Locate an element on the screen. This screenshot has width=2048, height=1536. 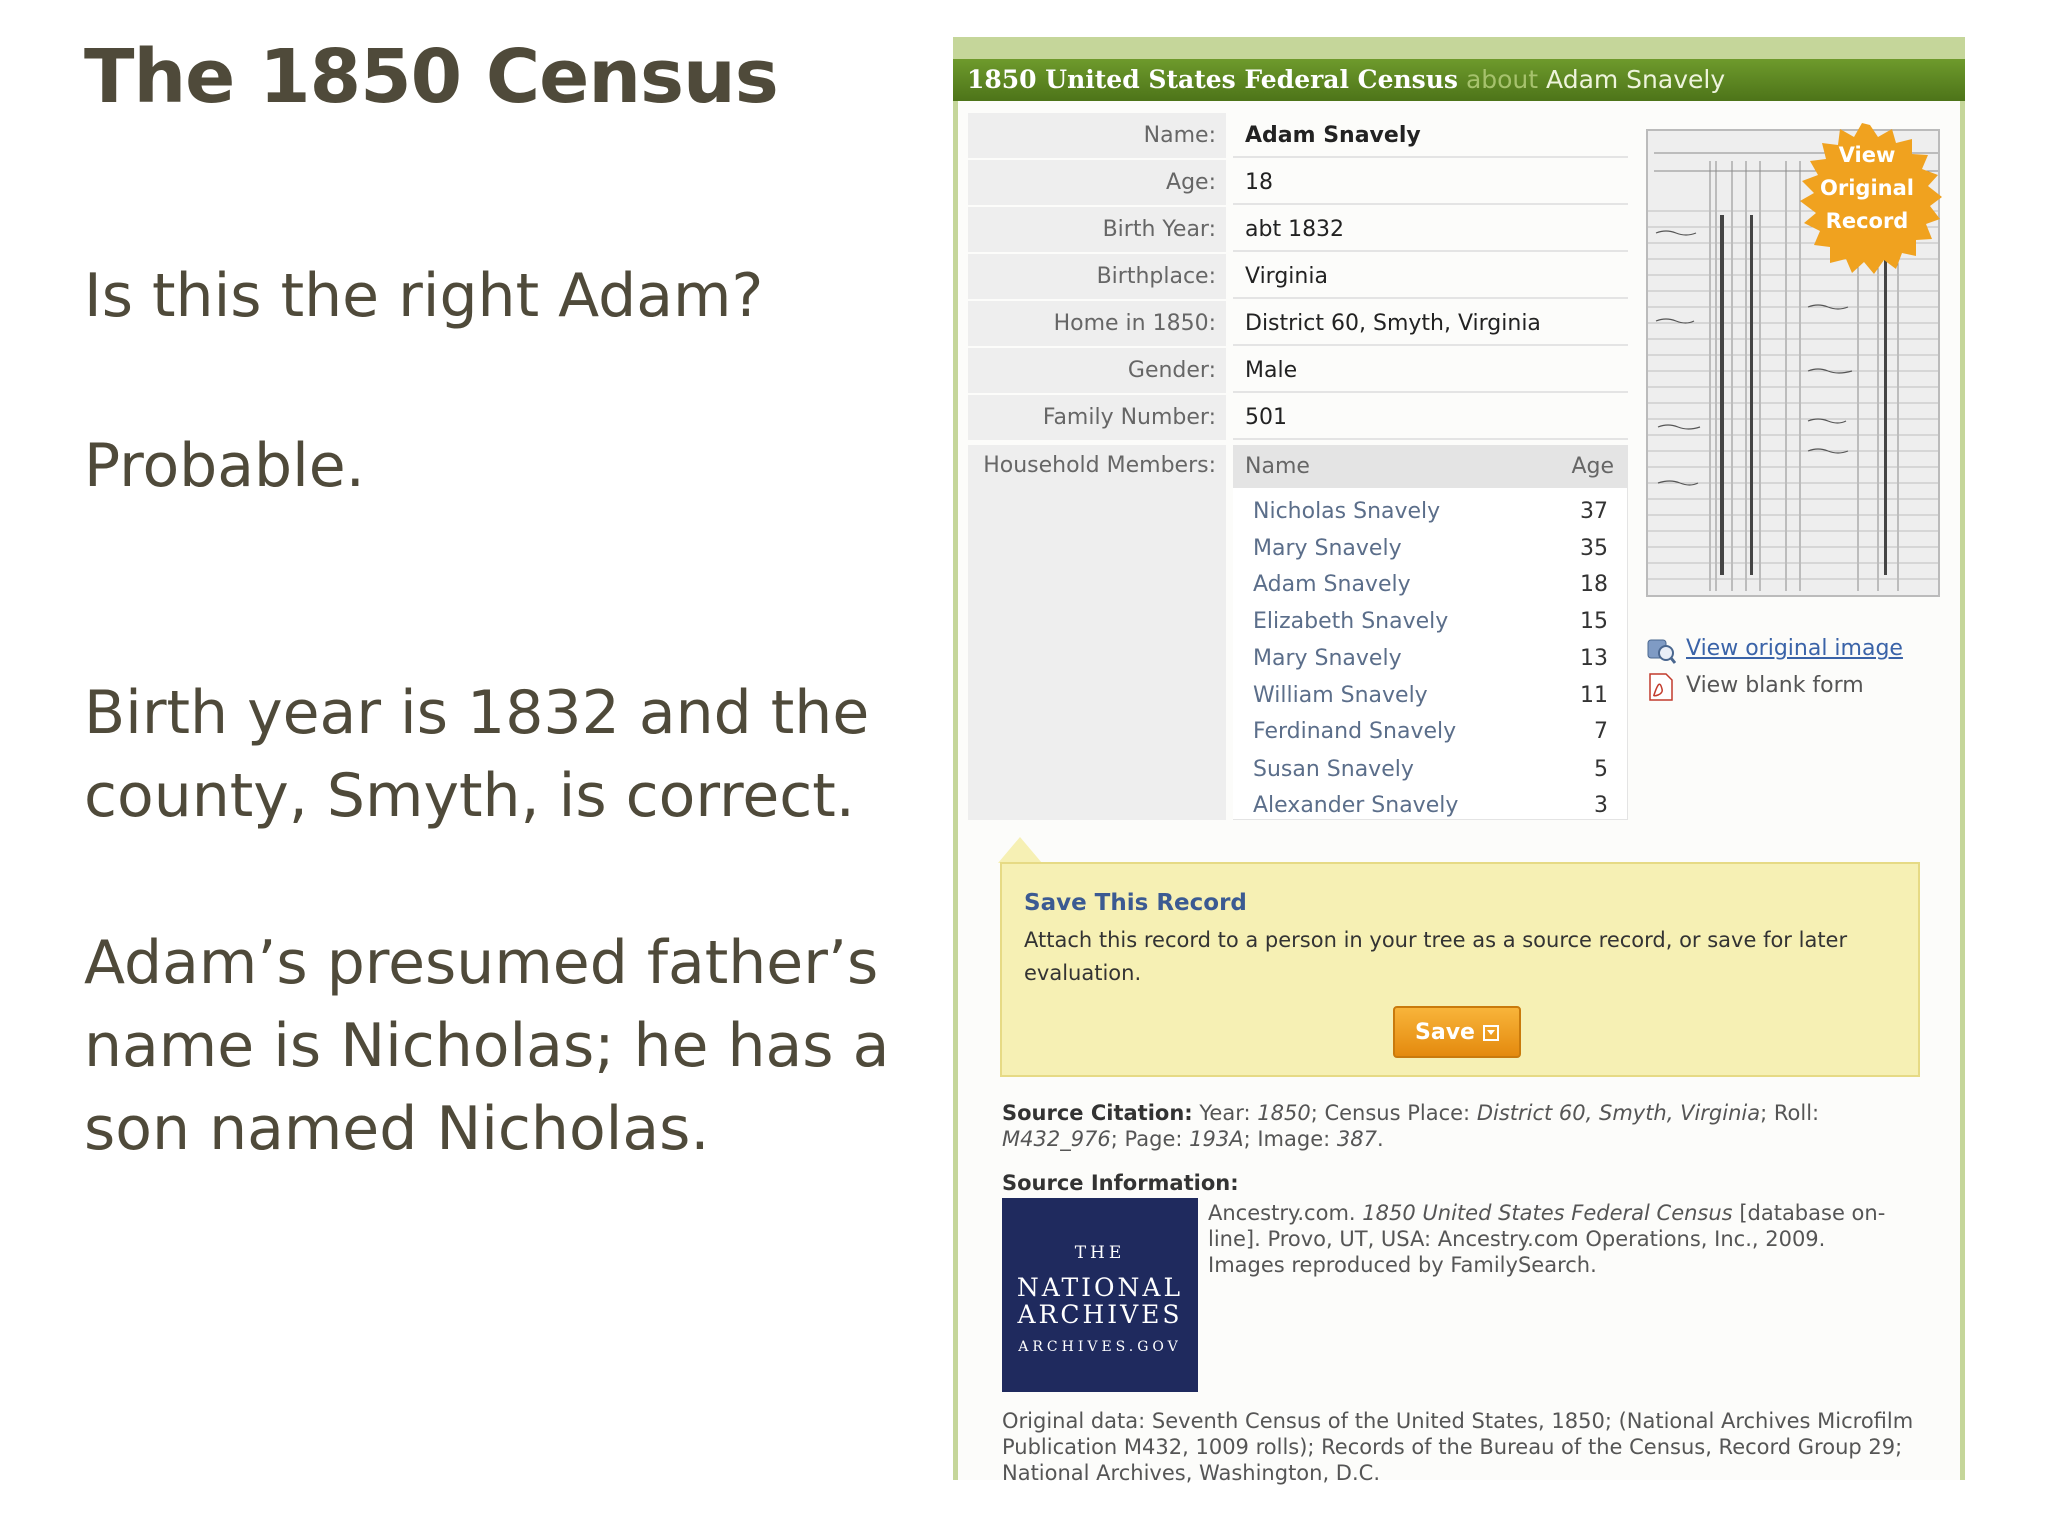
member-age: 37 is located at coordinates (1594, 511).